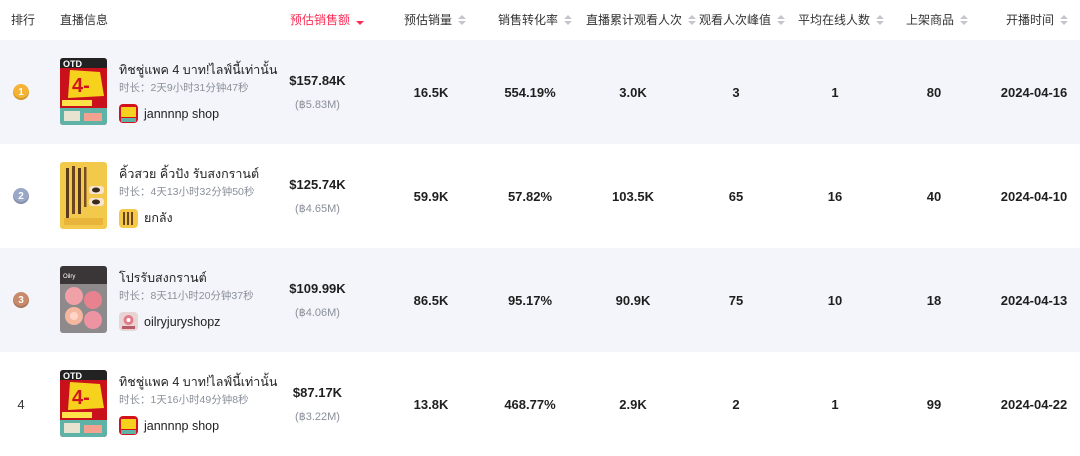 The height and width of the screenshot is (456, 1080). I want to click on sales-usd: $125.74K, so click(317, 184).